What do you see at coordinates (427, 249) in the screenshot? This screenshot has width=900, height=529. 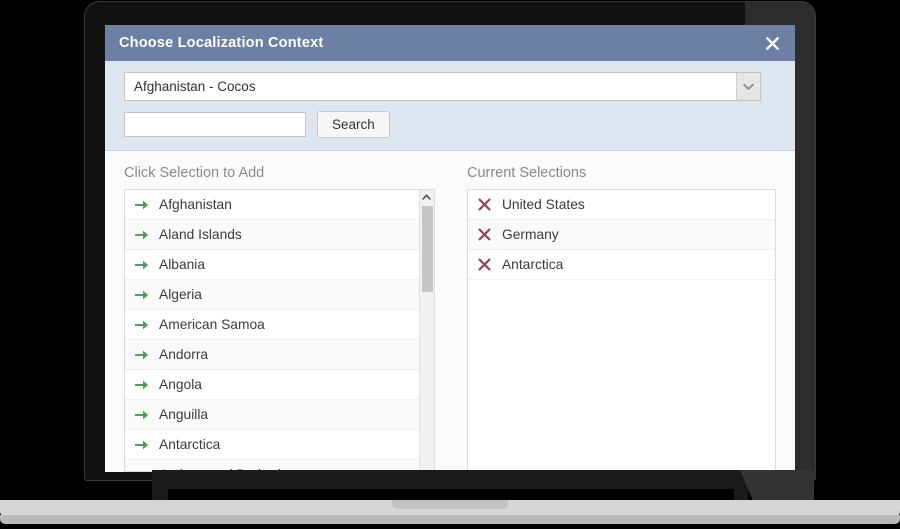 I see `scrollbar-thumb` at bounding box center [427, 249].